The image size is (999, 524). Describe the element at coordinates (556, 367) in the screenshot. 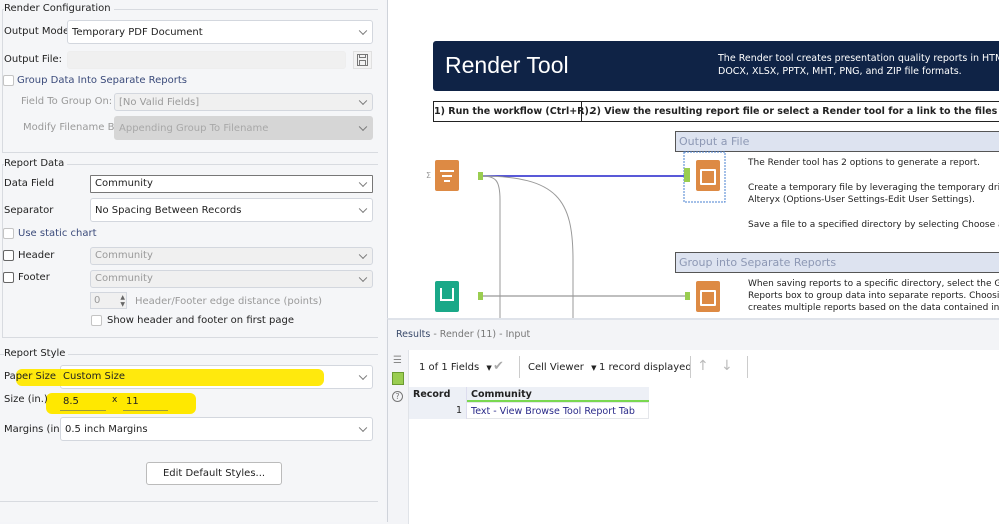

I see `cell-viewer-label: Cell Viewer` at that location.